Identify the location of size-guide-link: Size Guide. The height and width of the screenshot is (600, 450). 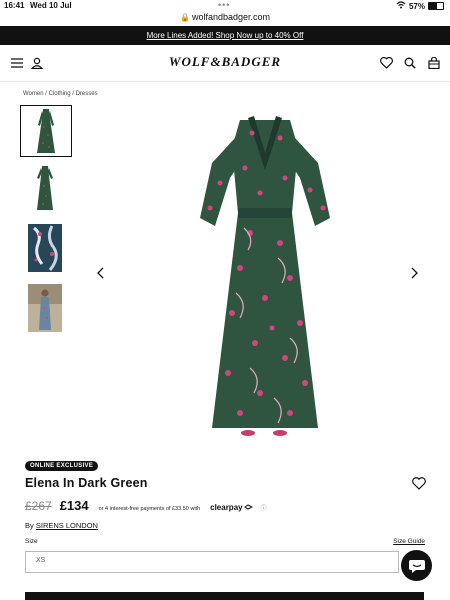
(409, 541).